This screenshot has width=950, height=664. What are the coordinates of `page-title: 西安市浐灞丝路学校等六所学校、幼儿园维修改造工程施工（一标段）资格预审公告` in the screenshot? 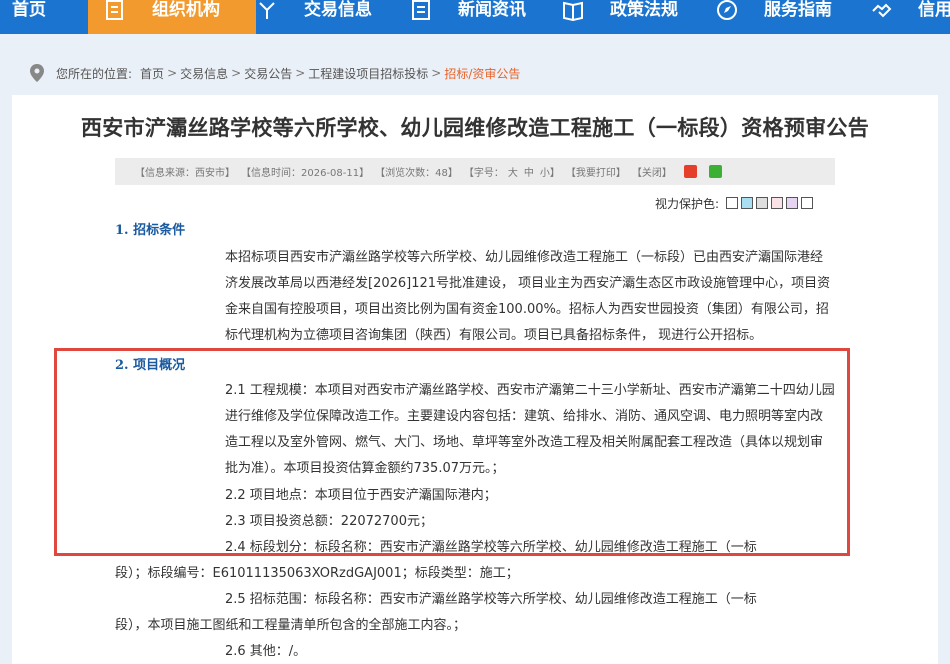 It's located at (475, 128).